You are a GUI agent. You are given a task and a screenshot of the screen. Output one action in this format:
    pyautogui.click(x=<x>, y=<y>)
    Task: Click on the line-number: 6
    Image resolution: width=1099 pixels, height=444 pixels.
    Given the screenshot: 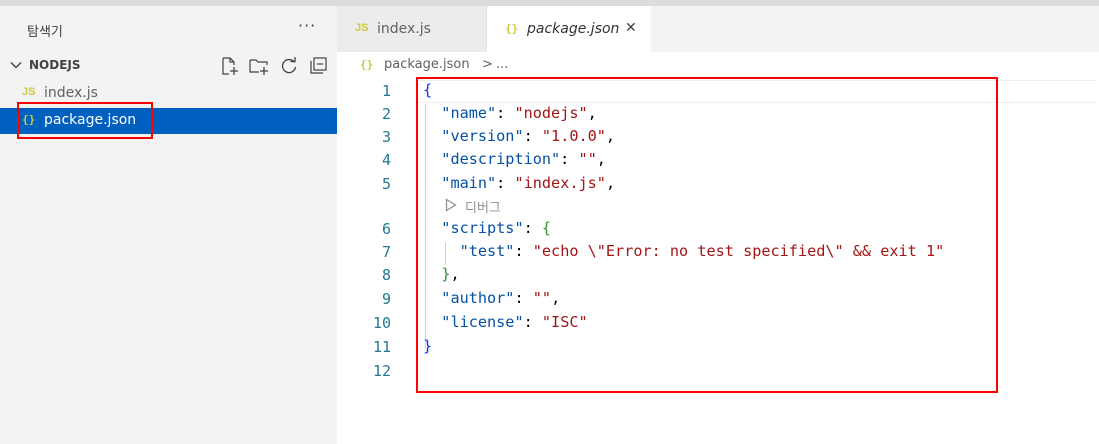 What is the action you would take?
    pyautogui.click(x=386, y=229)
    